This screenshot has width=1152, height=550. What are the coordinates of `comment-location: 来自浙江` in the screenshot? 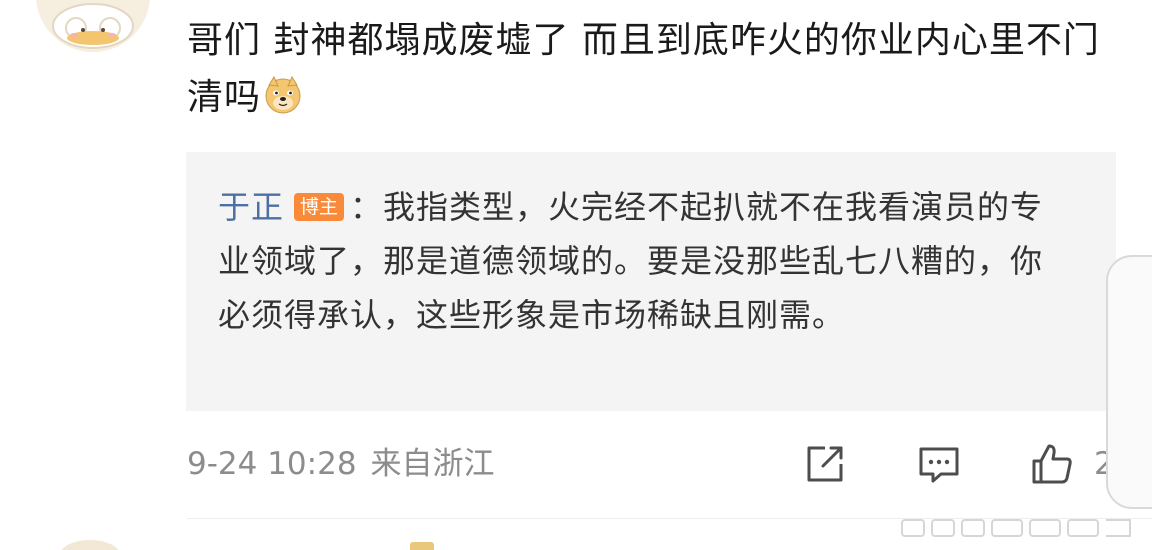 It's located at (432, 464).